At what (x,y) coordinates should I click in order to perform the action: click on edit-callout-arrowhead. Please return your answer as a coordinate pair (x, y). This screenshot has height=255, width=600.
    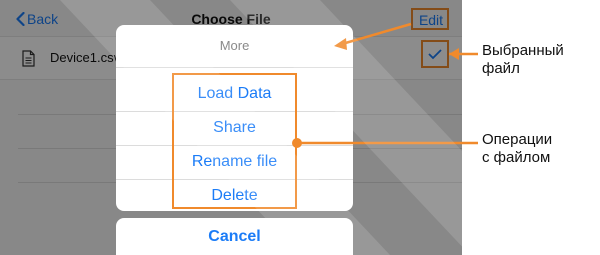
    Looking at the image, I should click on (340, 44).